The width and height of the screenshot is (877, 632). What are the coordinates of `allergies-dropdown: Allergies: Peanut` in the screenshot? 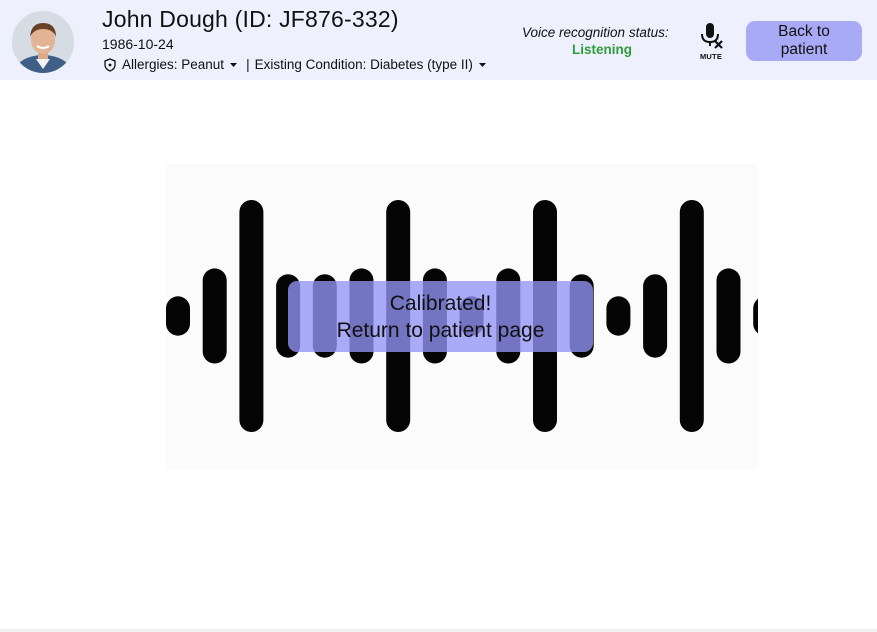 It's located at (173, 64).